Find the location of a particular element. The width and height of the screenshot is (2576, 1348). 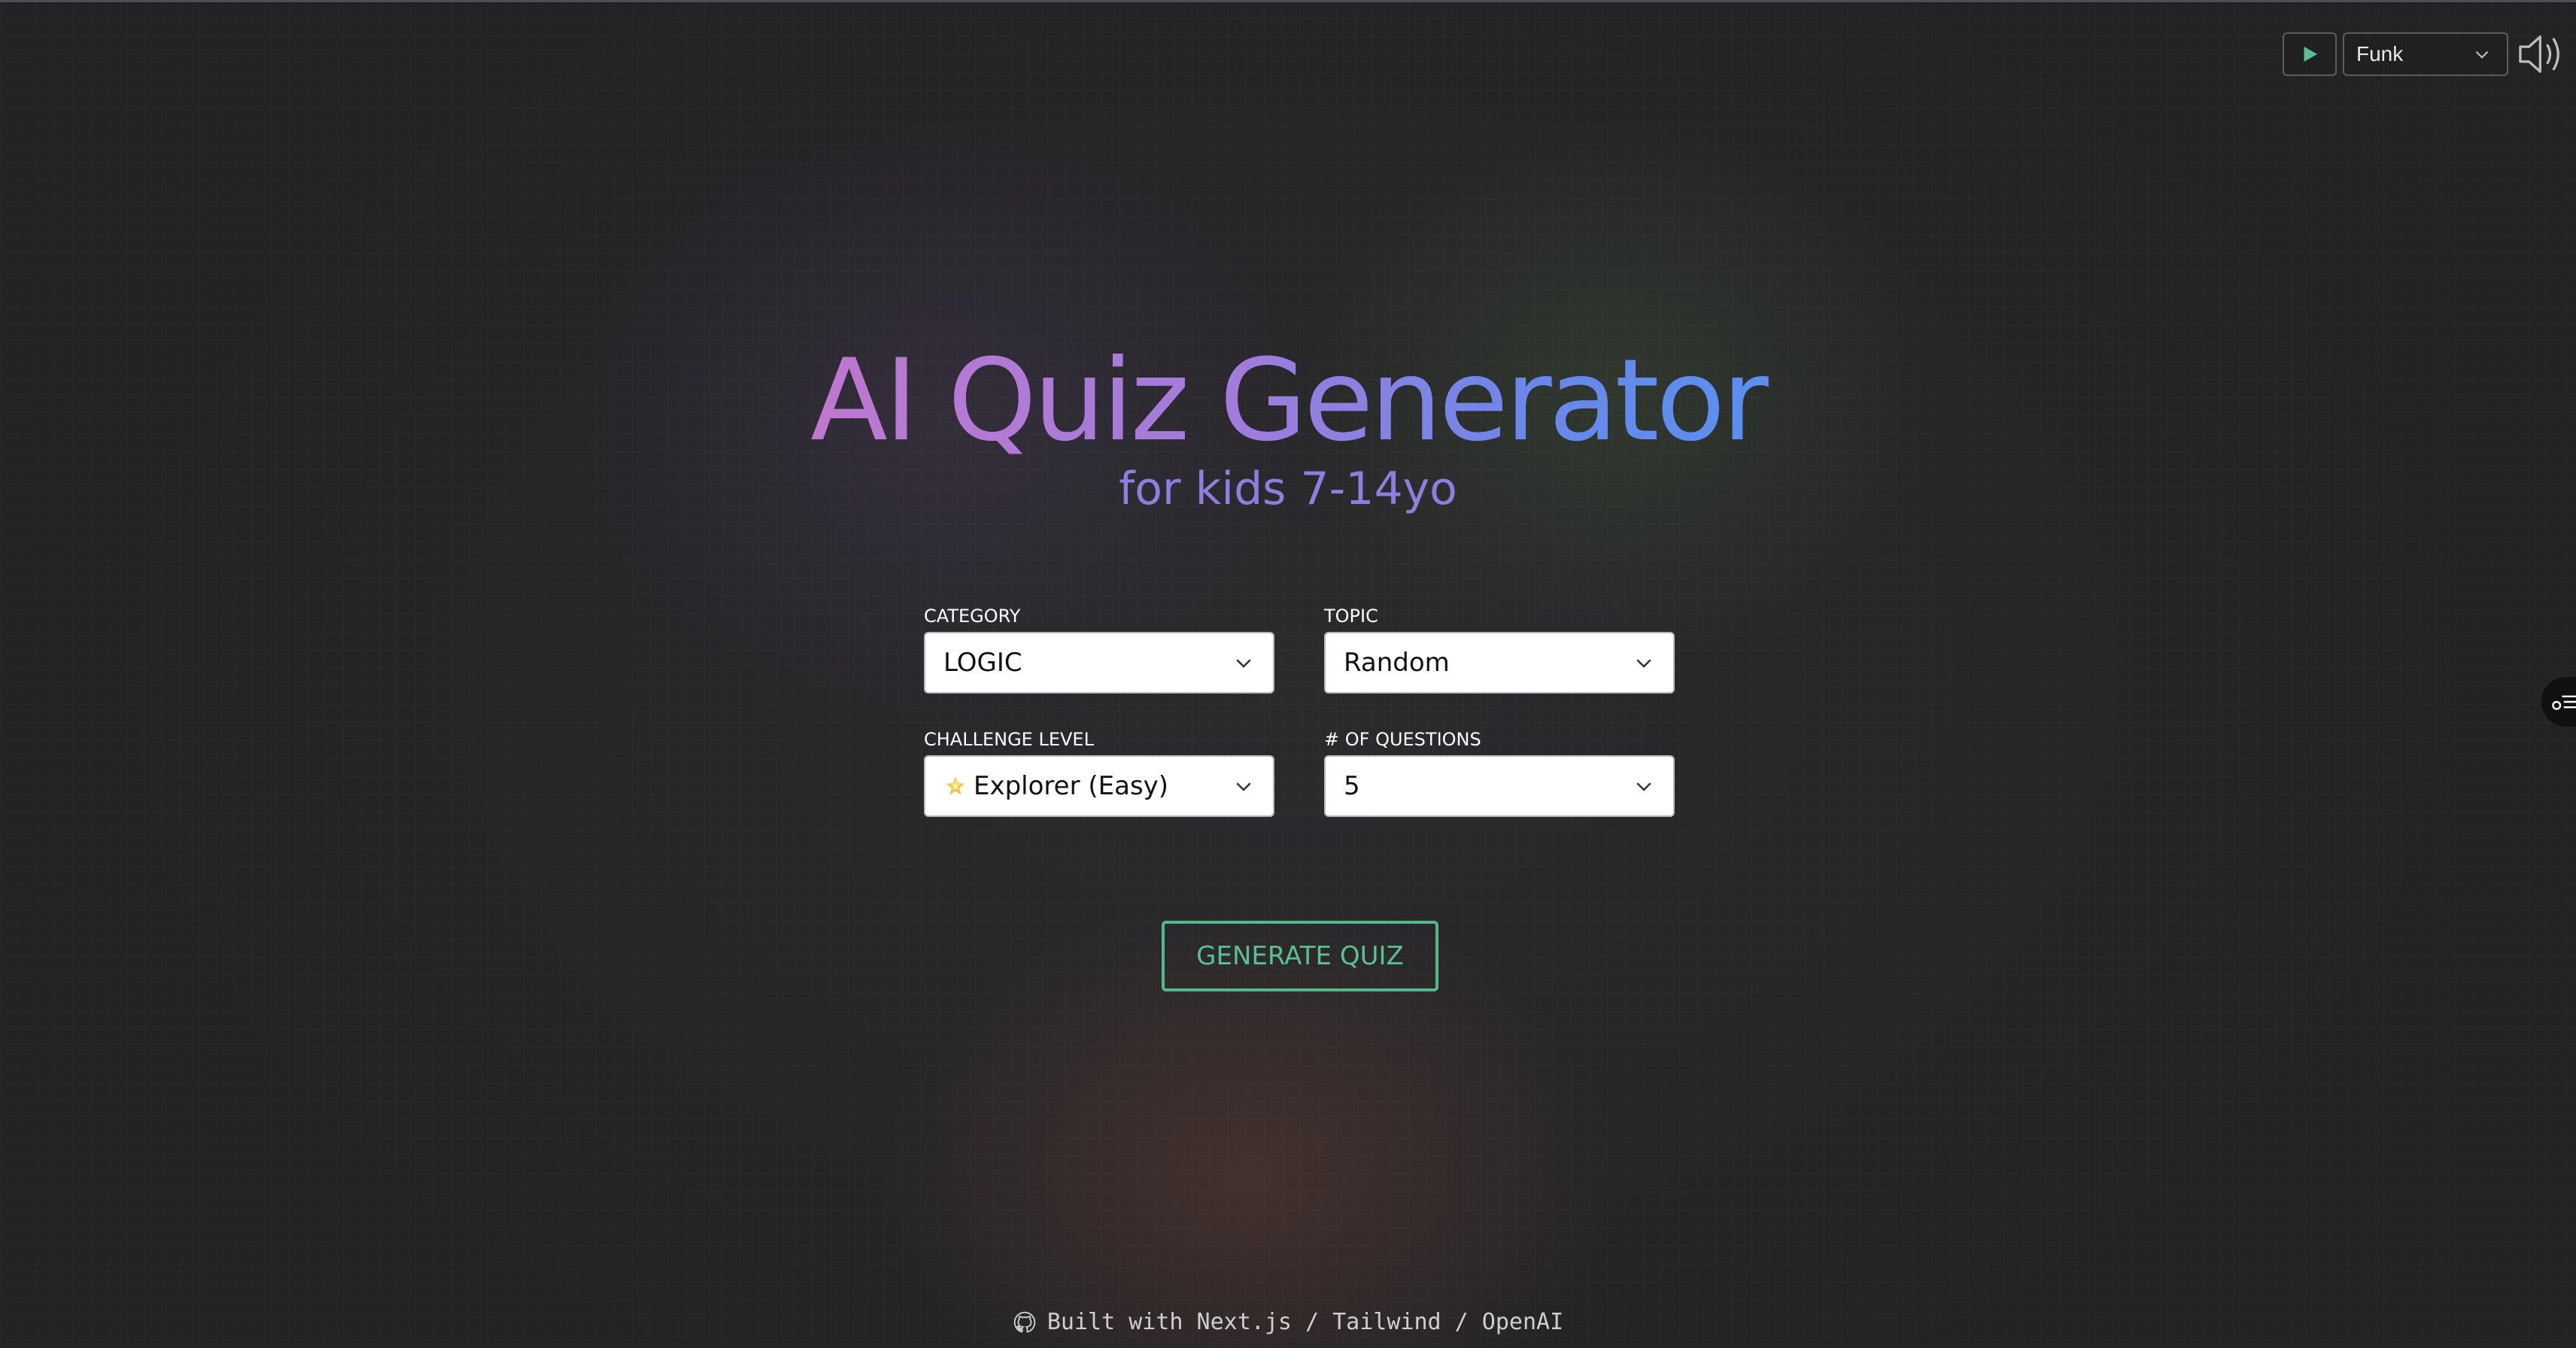

topic-select: Random is located at coordinates (1500, 663).